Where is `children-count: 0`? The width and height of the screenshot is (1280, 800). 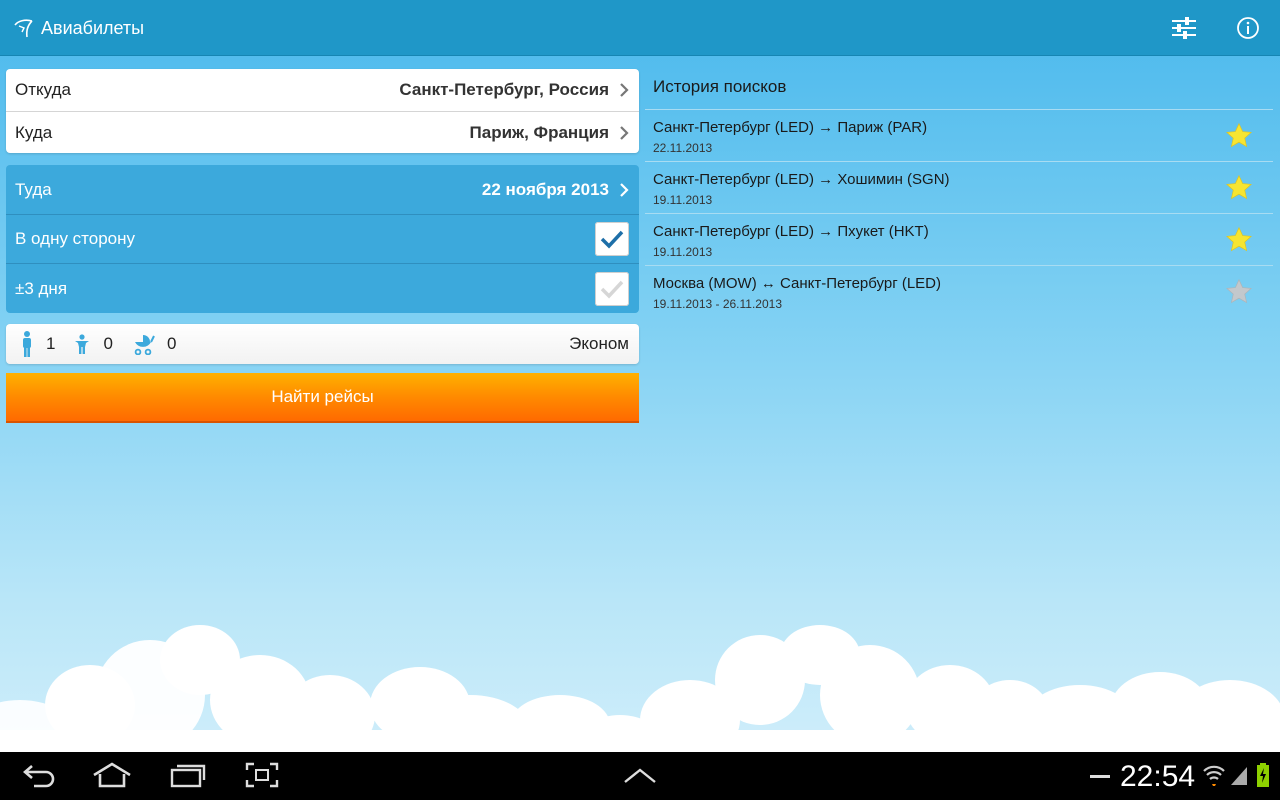 children-count: 0 is located at coordinates (93, 344).